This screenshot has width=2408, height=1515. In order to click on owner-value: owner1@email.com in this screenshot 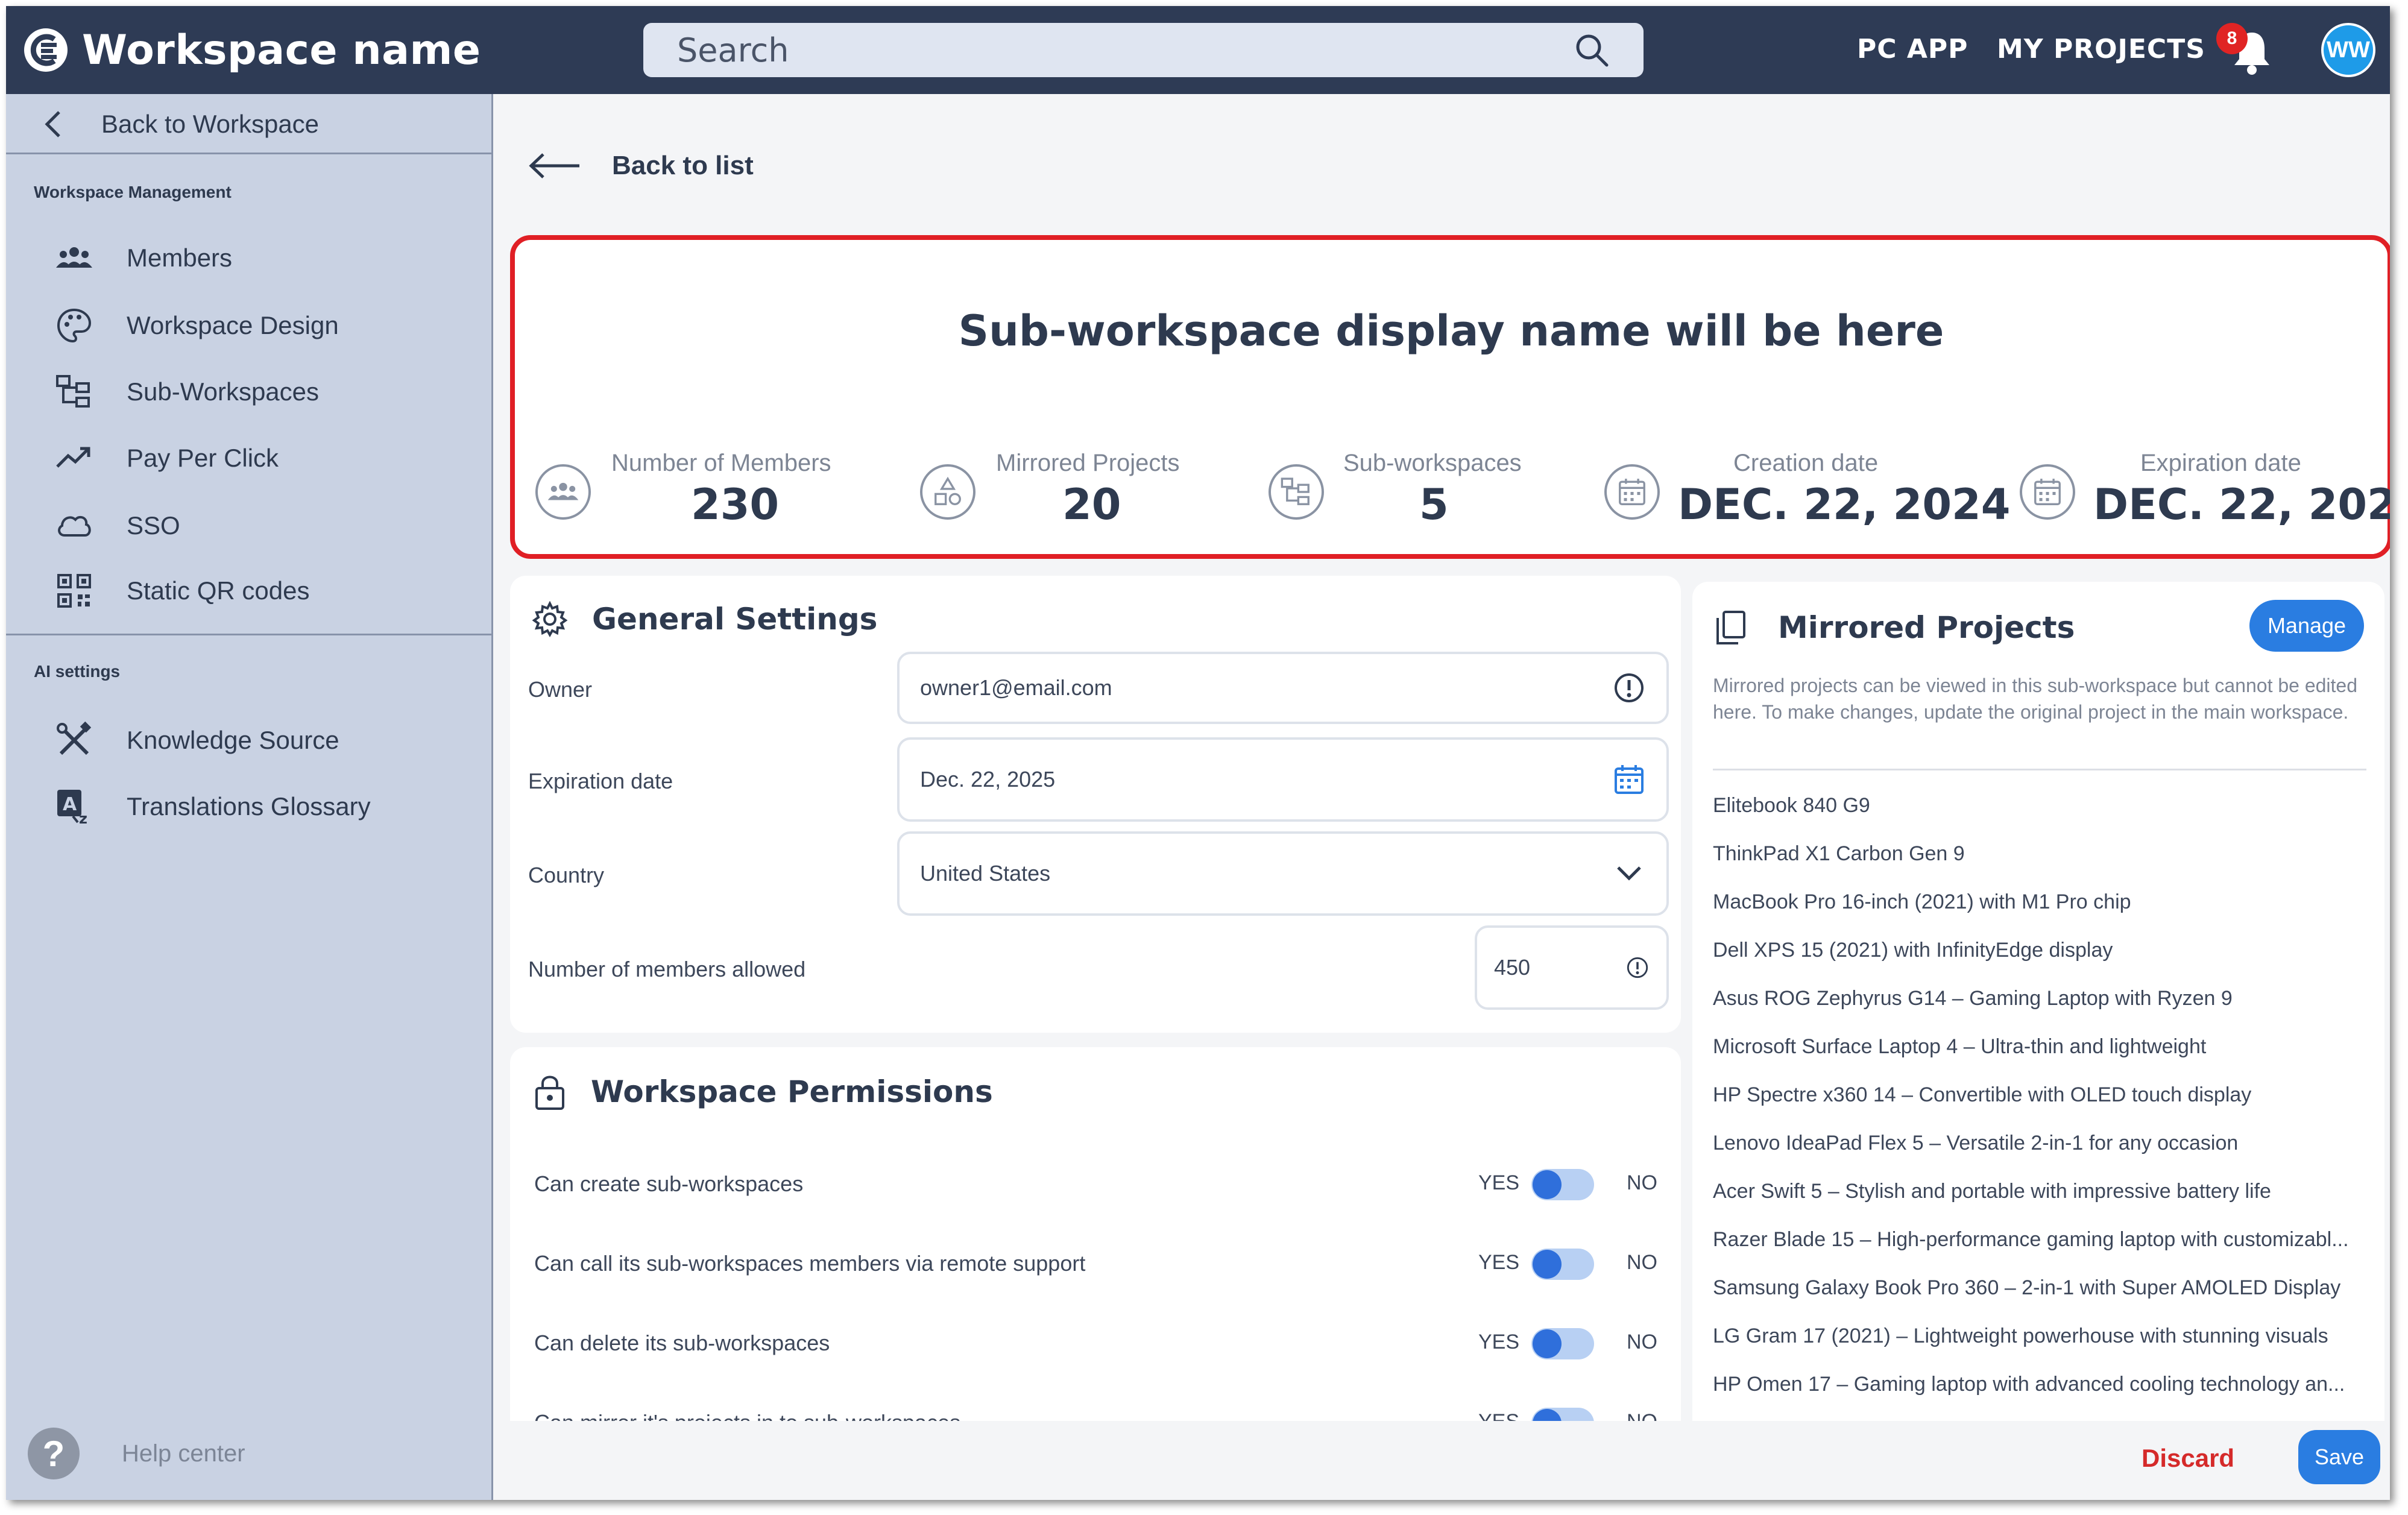, I will do `click(1266, 688)`.